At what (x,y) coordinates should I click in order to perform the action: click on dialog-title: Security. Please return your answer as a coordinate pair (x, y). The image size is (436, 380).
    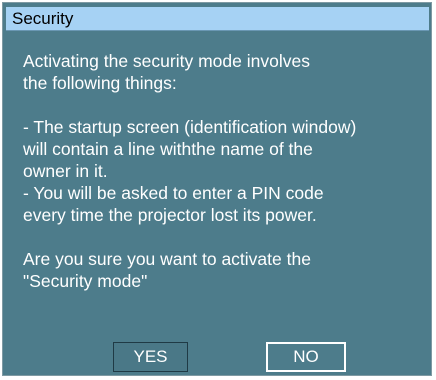
    Looking at the image, I should click on (43, 18).